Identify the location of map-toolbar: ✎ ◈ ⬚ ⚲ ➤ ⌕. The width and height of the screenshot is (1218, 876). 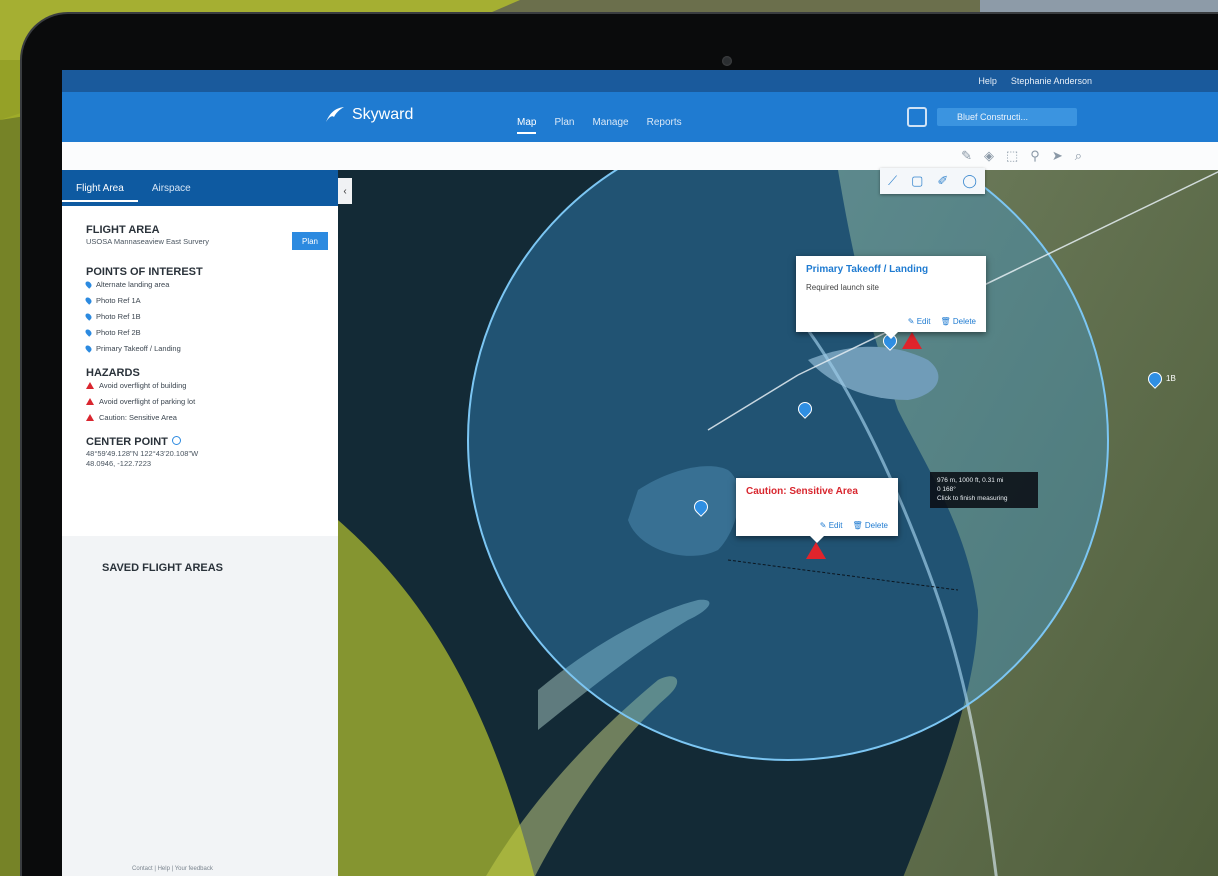
(640, 156).